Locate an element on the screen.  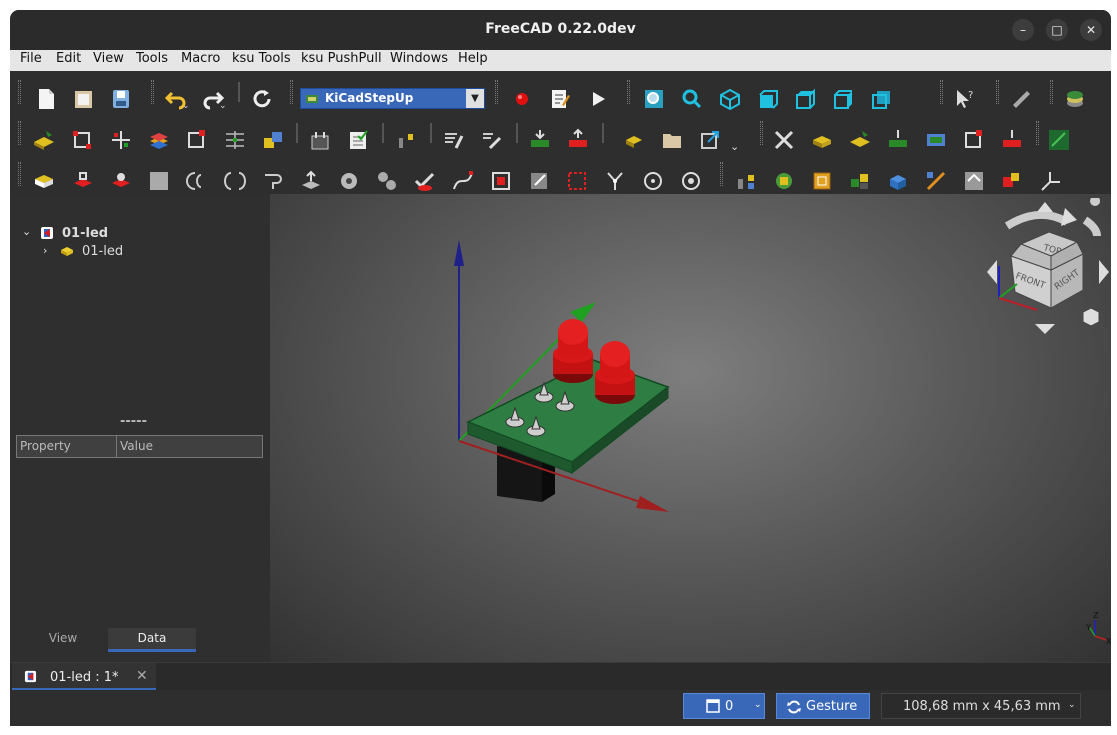
fullscreen-icon is located at coordinates (974, 181).